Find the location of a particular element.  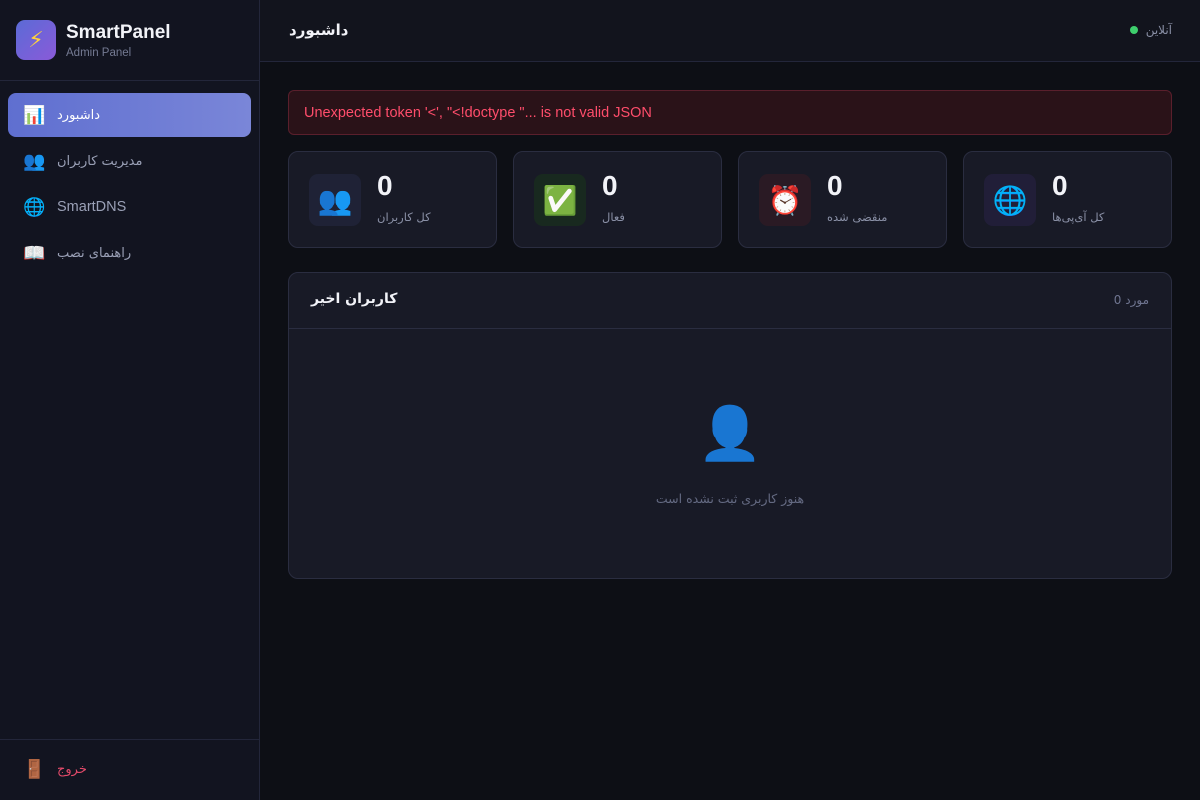

lightning-icon: ⚡ is located at coordinates (36, 40).